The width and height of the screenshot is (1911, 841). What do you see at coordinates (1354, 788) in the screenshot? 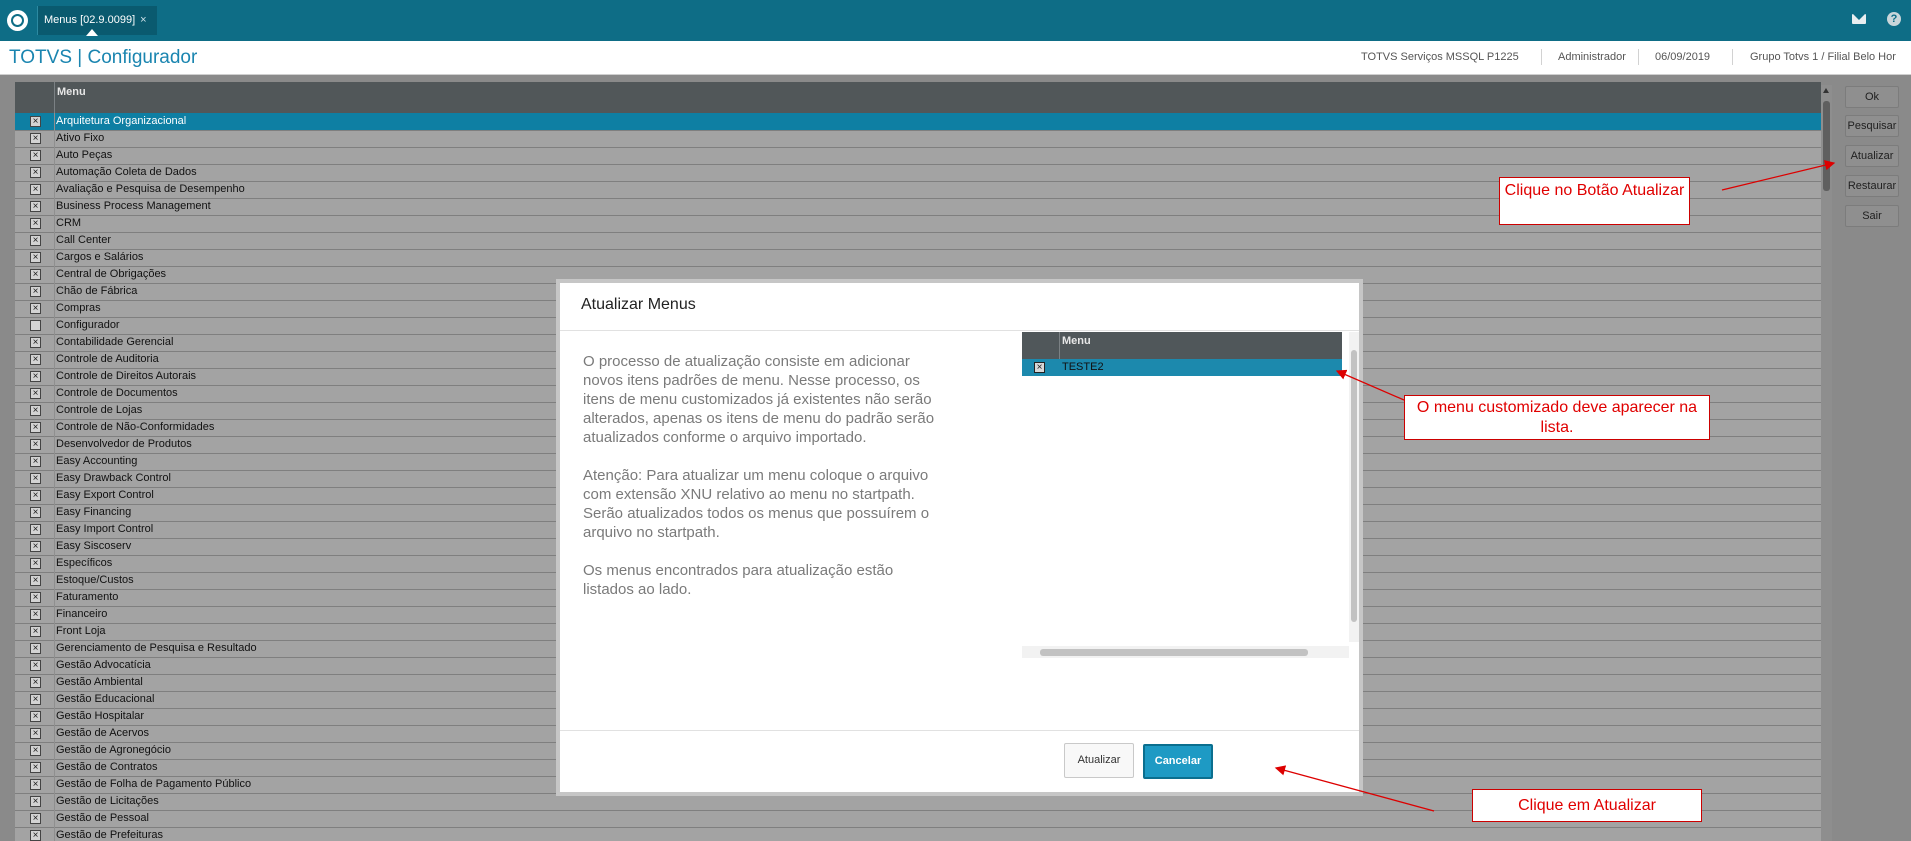
I see `arrow-to-cancel-button` at bounding box center [1354, 788].